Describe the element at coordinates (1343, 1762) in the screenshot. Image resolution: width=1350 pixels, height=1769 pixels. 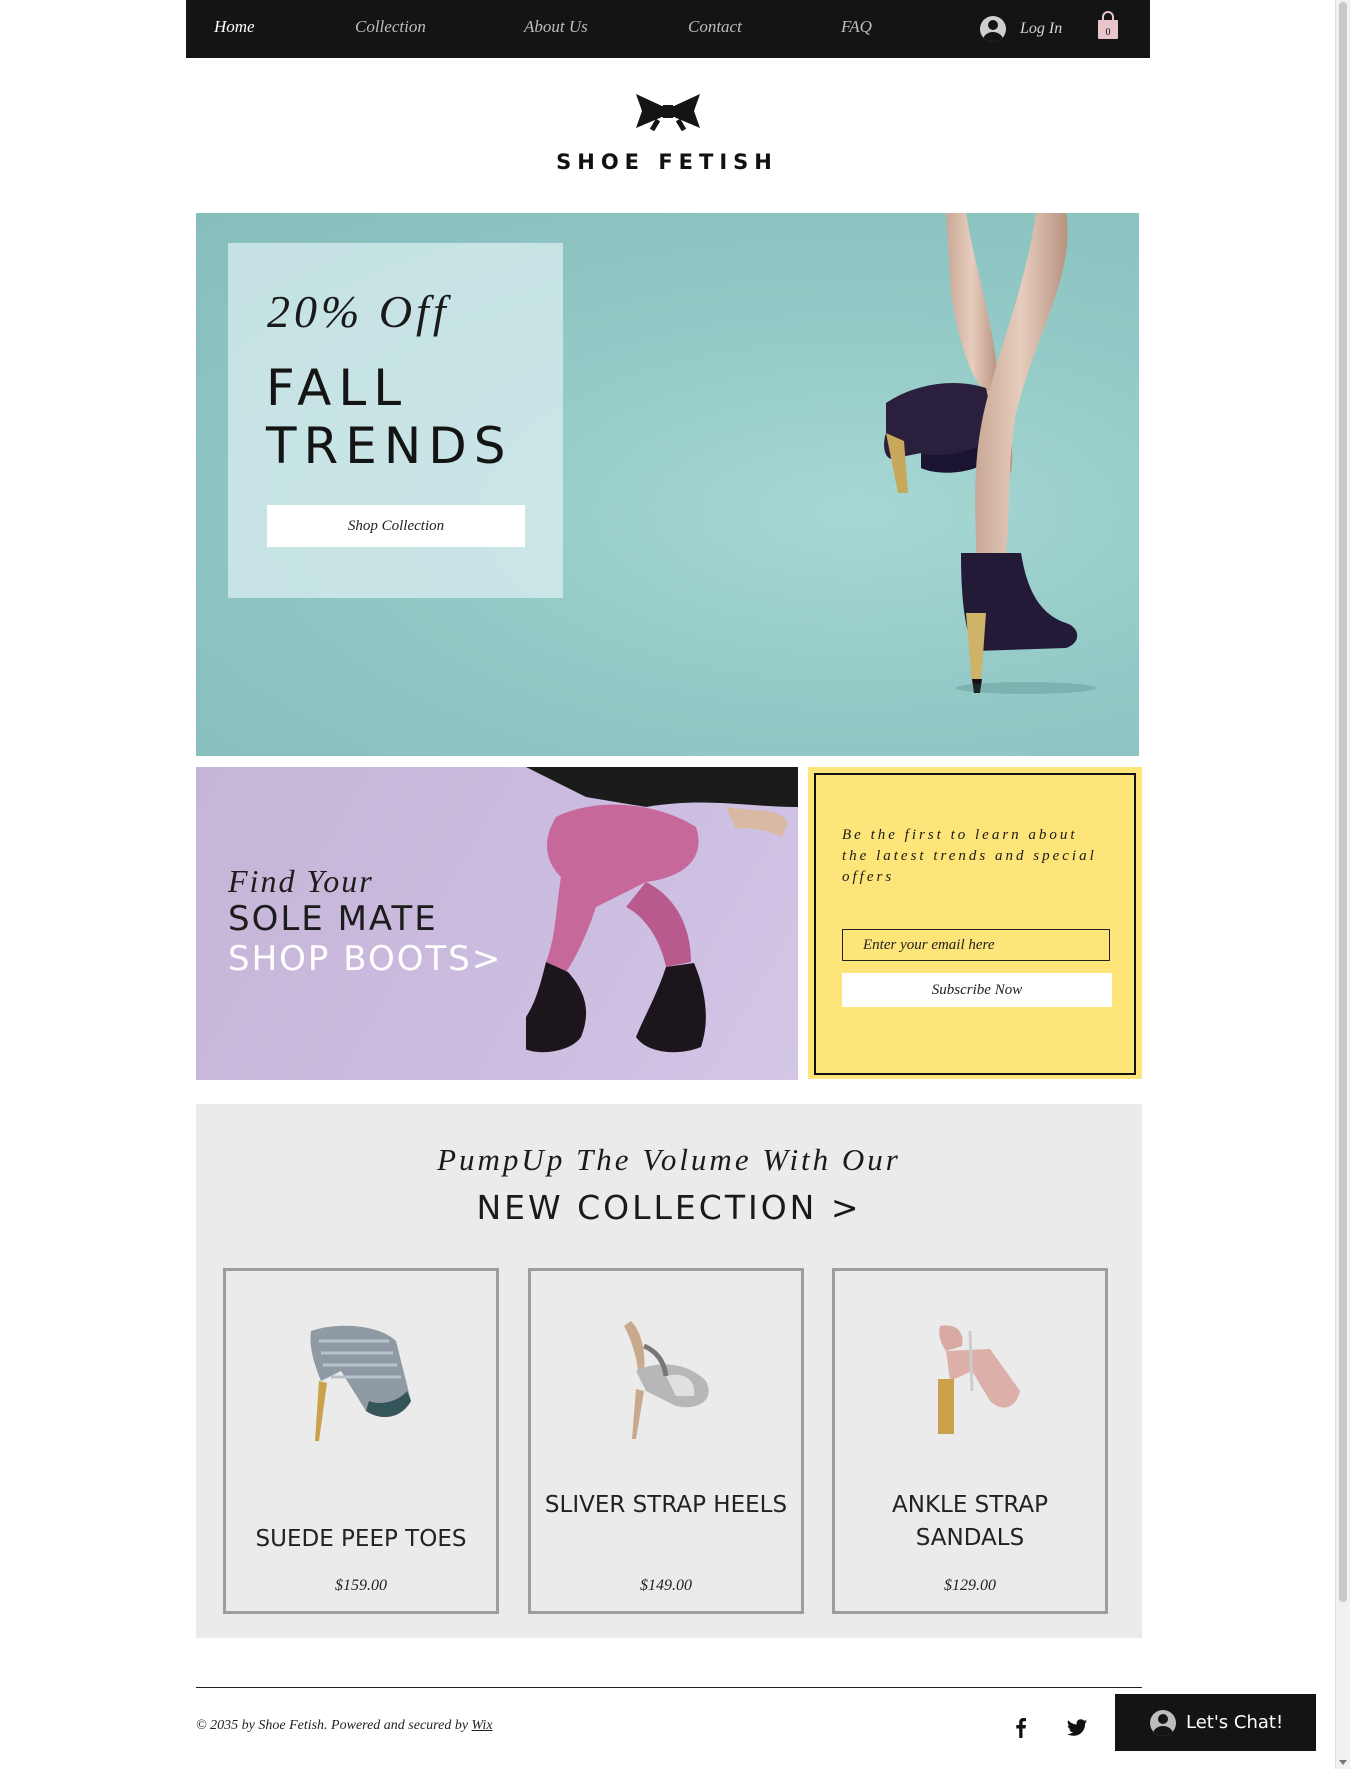
I see `scroll-down-arrow-icon` at that location.